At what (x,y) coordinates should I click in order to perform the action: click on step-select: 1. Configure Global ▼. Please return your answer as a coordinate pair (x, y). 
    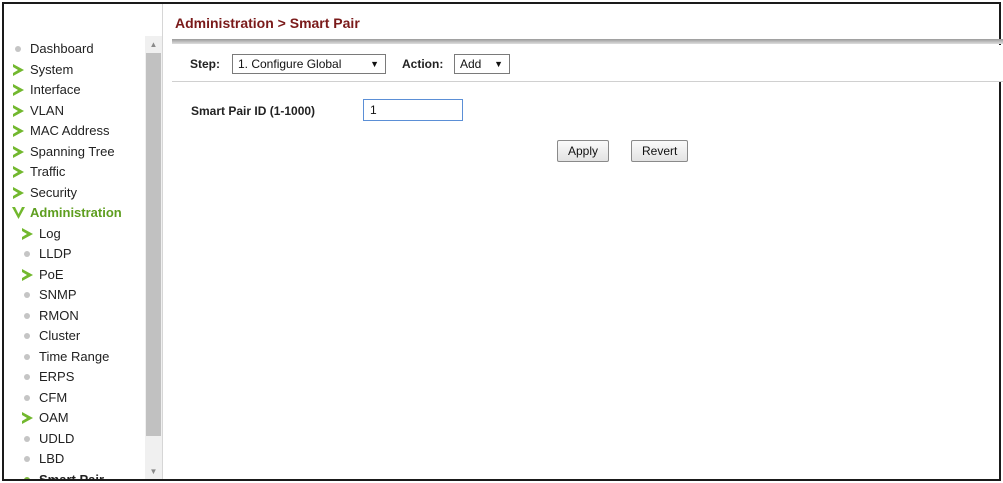
    Looking at the image, I should click on (309, 64).